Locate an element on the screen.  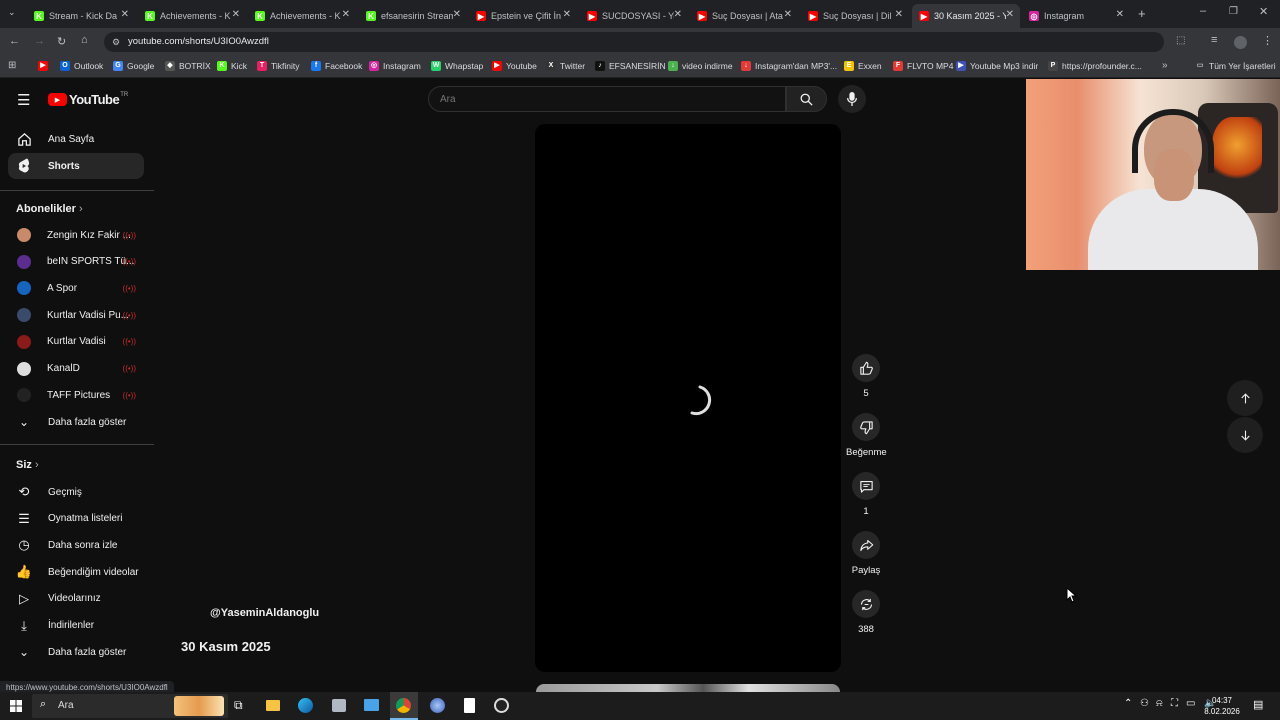
bookmark-item: ◆ BOTRİX is located at coordinates (188, 66).